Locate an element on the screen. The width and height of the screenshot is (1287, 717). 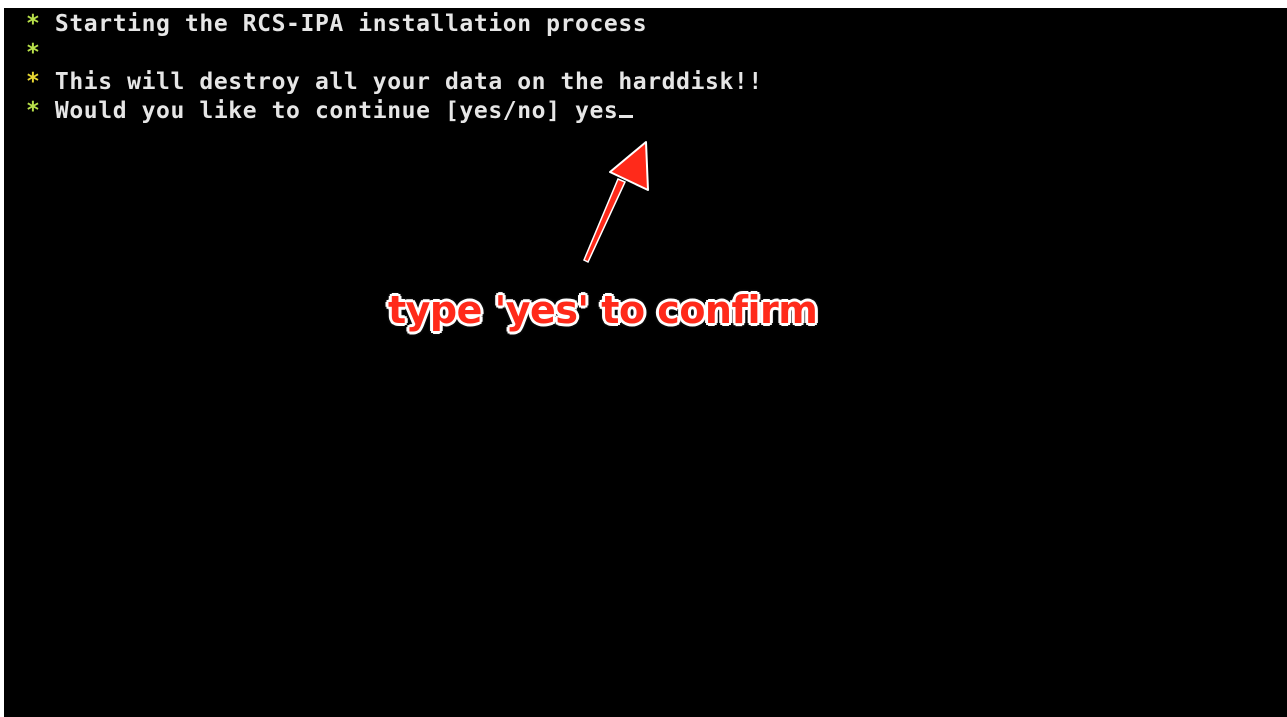
console-line-blank: * is located at coordinates (33, 53).